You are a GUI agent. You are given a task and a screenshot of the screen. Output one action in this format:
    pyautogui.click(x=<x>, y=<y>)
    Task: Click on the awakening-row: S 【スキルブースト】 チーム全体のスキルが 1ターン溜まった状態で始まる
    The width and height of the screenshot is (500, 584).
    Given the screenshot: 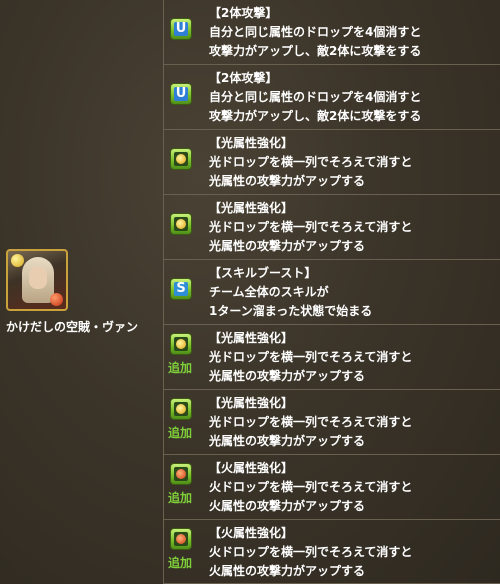 What is the action you would take?
    pyautogui.click(x=332, y=292)
    